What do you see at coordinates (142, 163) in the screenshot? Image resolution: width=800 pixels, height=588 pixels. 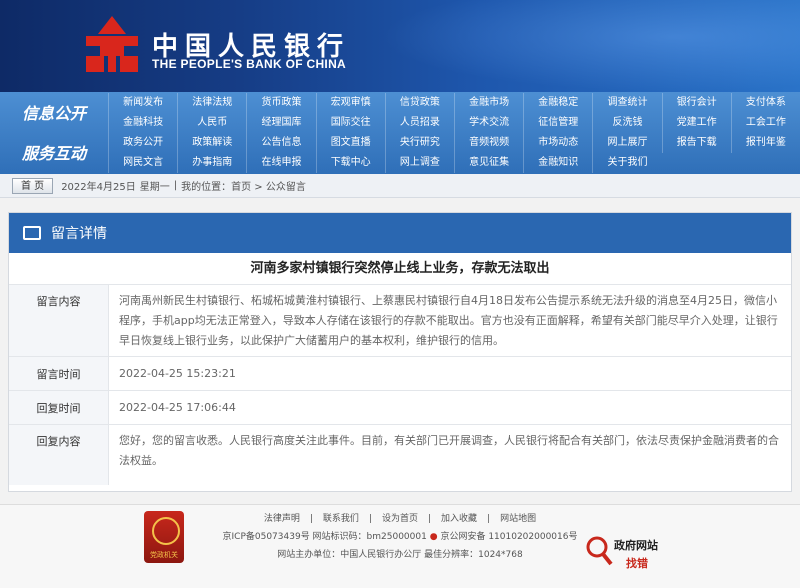 I see `nav-link: 网民文言` at bounding box center [142, 163].